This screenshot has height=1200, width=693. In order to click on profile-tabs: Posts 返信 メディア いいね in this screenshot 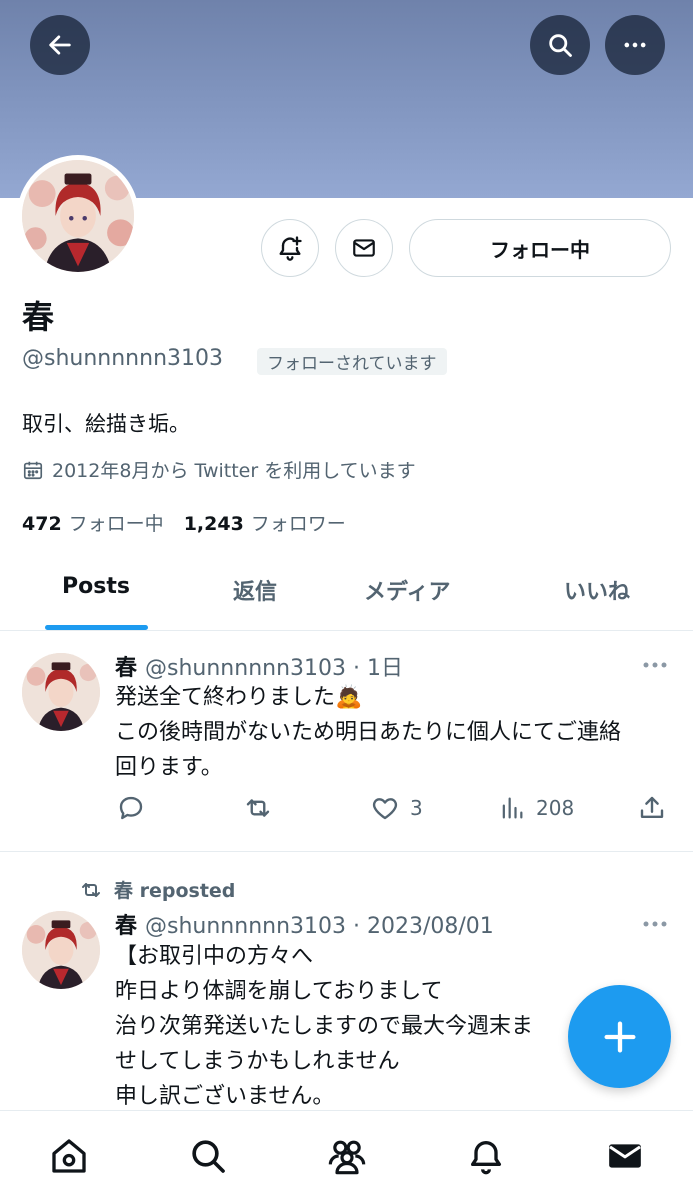, I will do `click(346, 595)`.